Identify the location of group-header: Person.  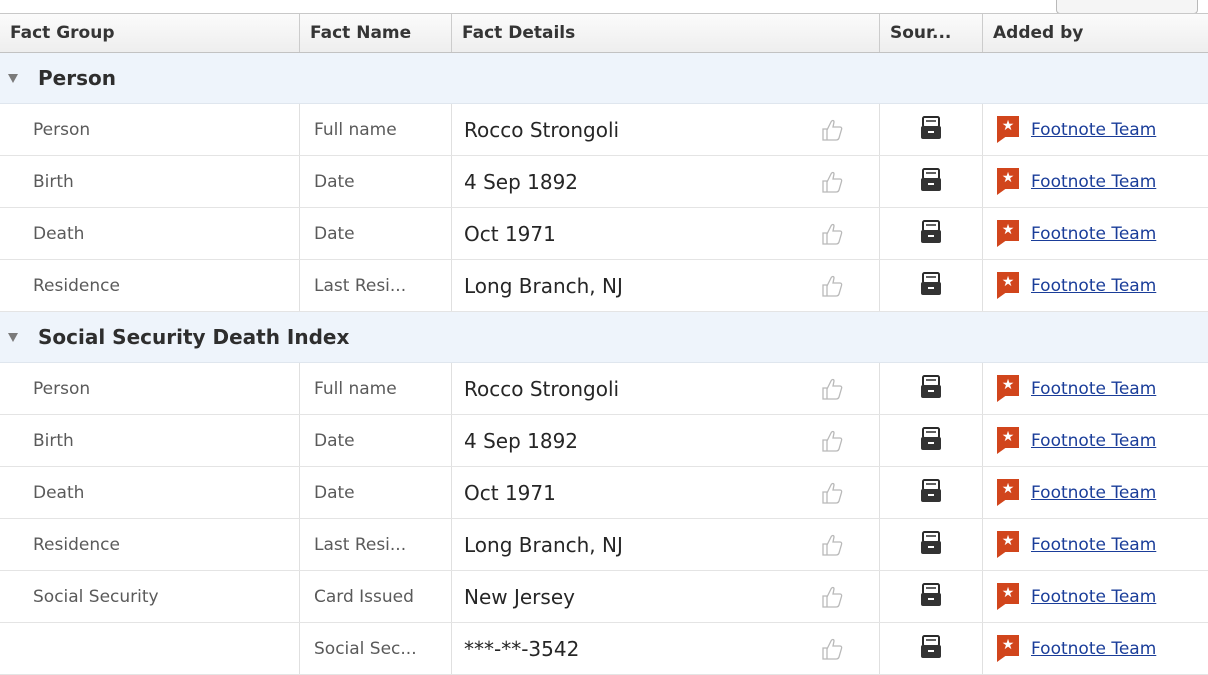
(604, 78).